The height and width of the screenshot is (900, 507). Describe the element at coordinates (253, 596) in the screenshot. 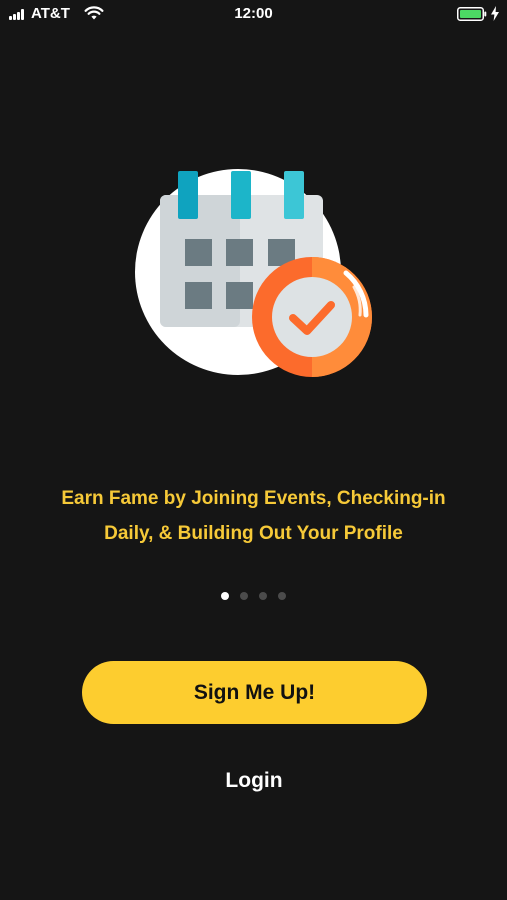

I see `page-indicator` at that location.